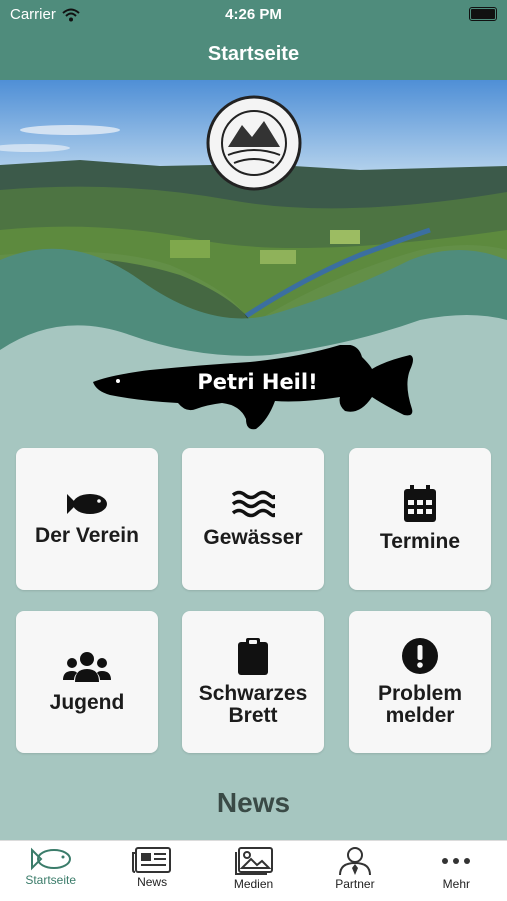 This screenshot has height=901, width=507. I want to click on tile-label: Gewässer, so click(253, 537).